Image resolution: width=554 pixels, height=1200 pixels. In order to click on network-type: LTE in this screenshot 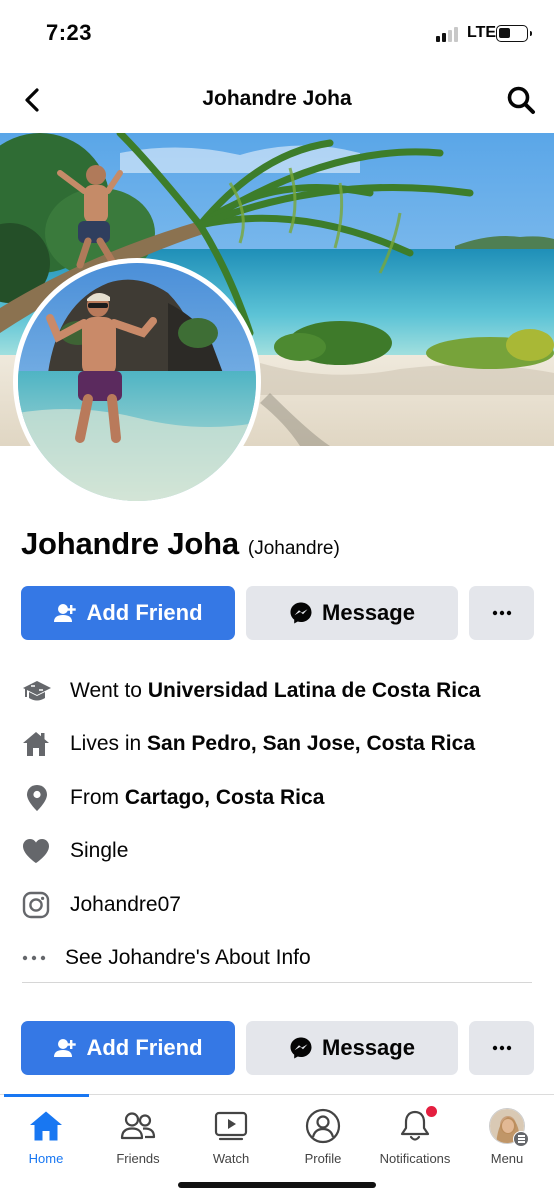, I will do `click(482, 32)`.